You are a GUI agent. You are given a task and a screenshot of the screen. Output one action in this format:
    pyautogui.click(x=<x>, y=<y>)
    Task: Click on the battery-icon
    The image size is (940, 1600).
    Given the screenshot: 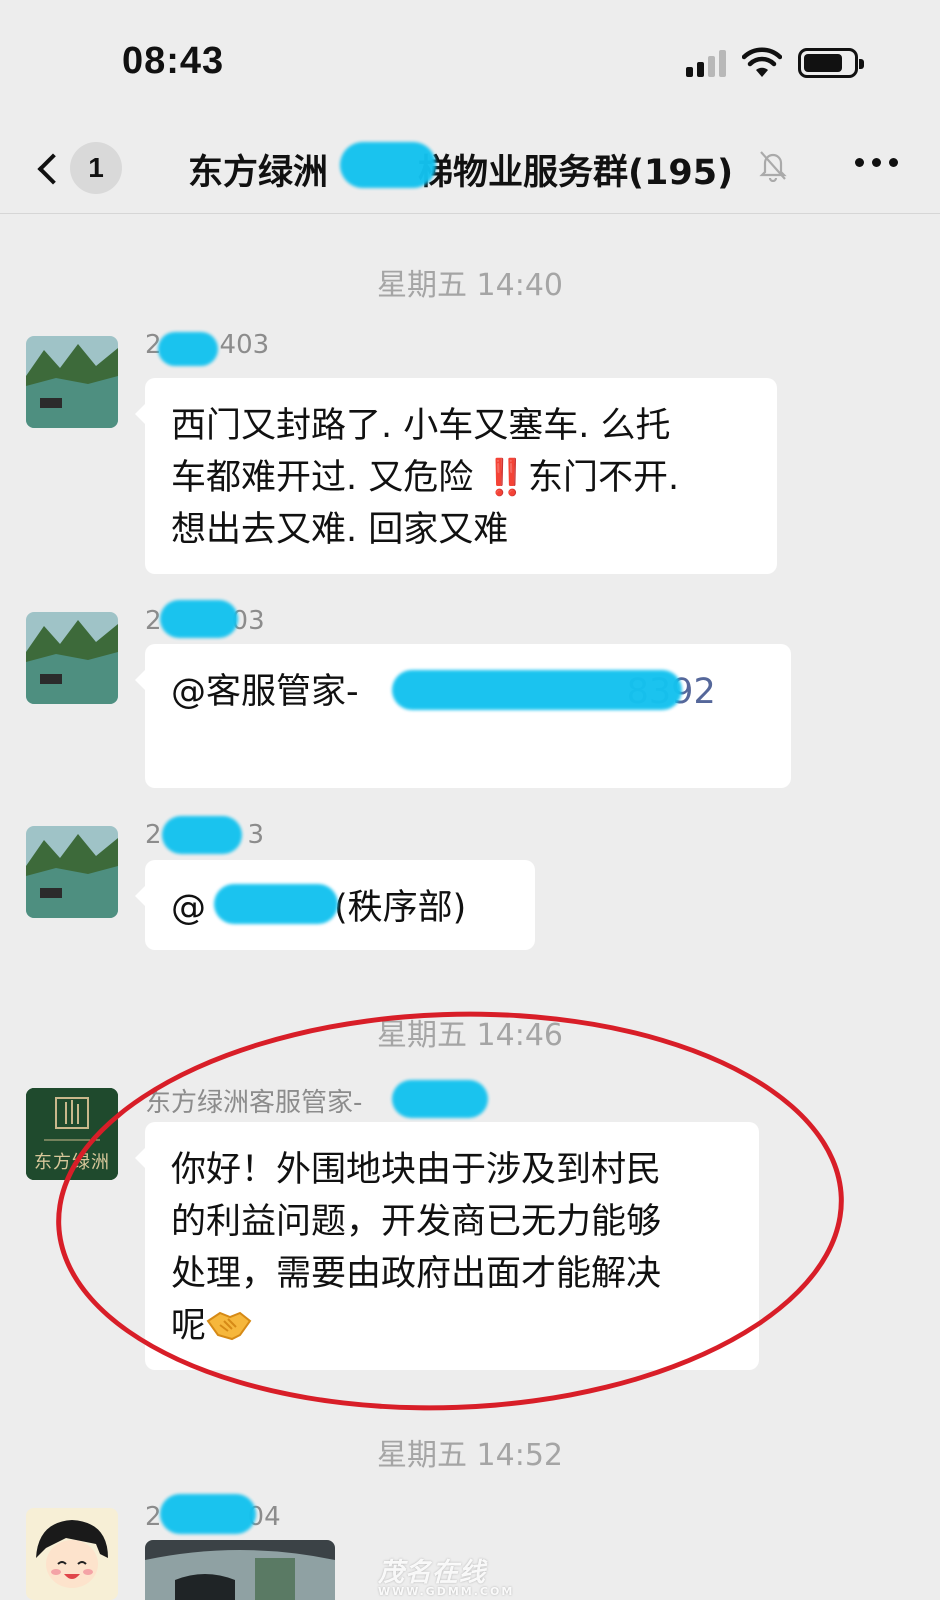 What is the action you would take?
    pyautogui.click(x=831, y=63)
    